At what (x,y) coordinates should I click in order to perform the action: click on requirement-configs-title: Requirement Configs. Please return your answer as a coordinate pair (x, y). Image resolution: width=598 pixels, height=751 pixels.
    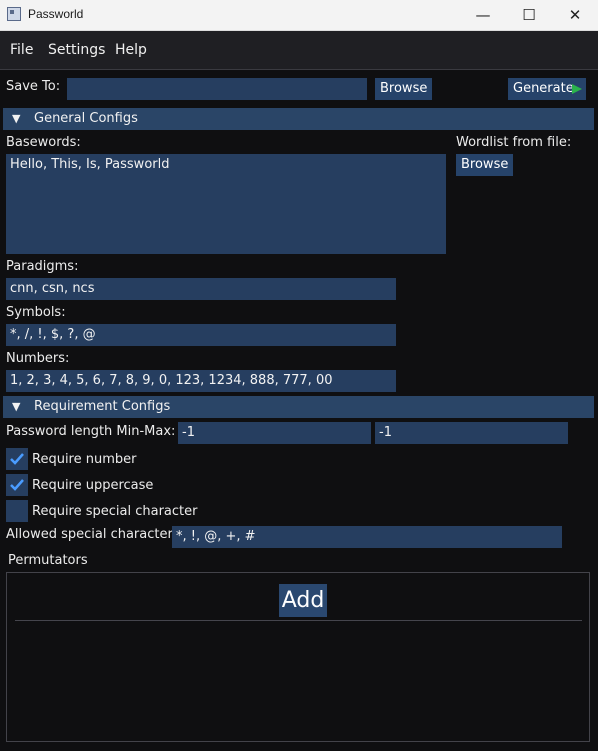
    Looking at the image, I should click on (102, 406).